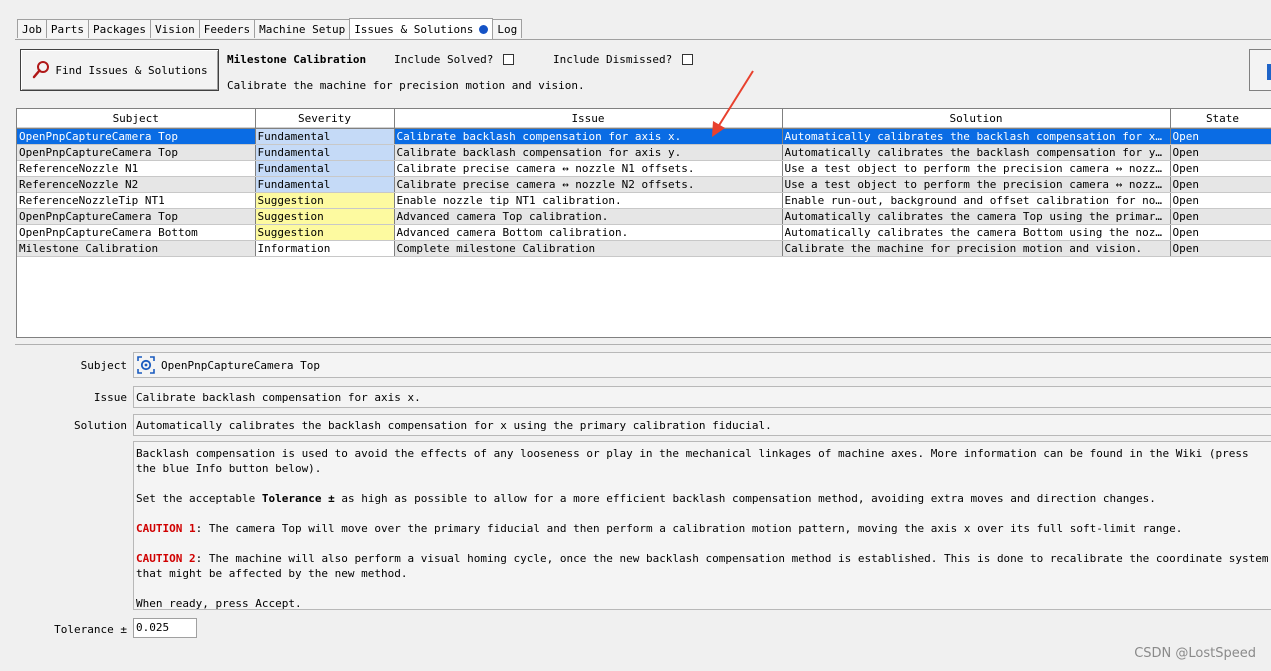  I want to click on tab-job: Job, so click(32, 28).